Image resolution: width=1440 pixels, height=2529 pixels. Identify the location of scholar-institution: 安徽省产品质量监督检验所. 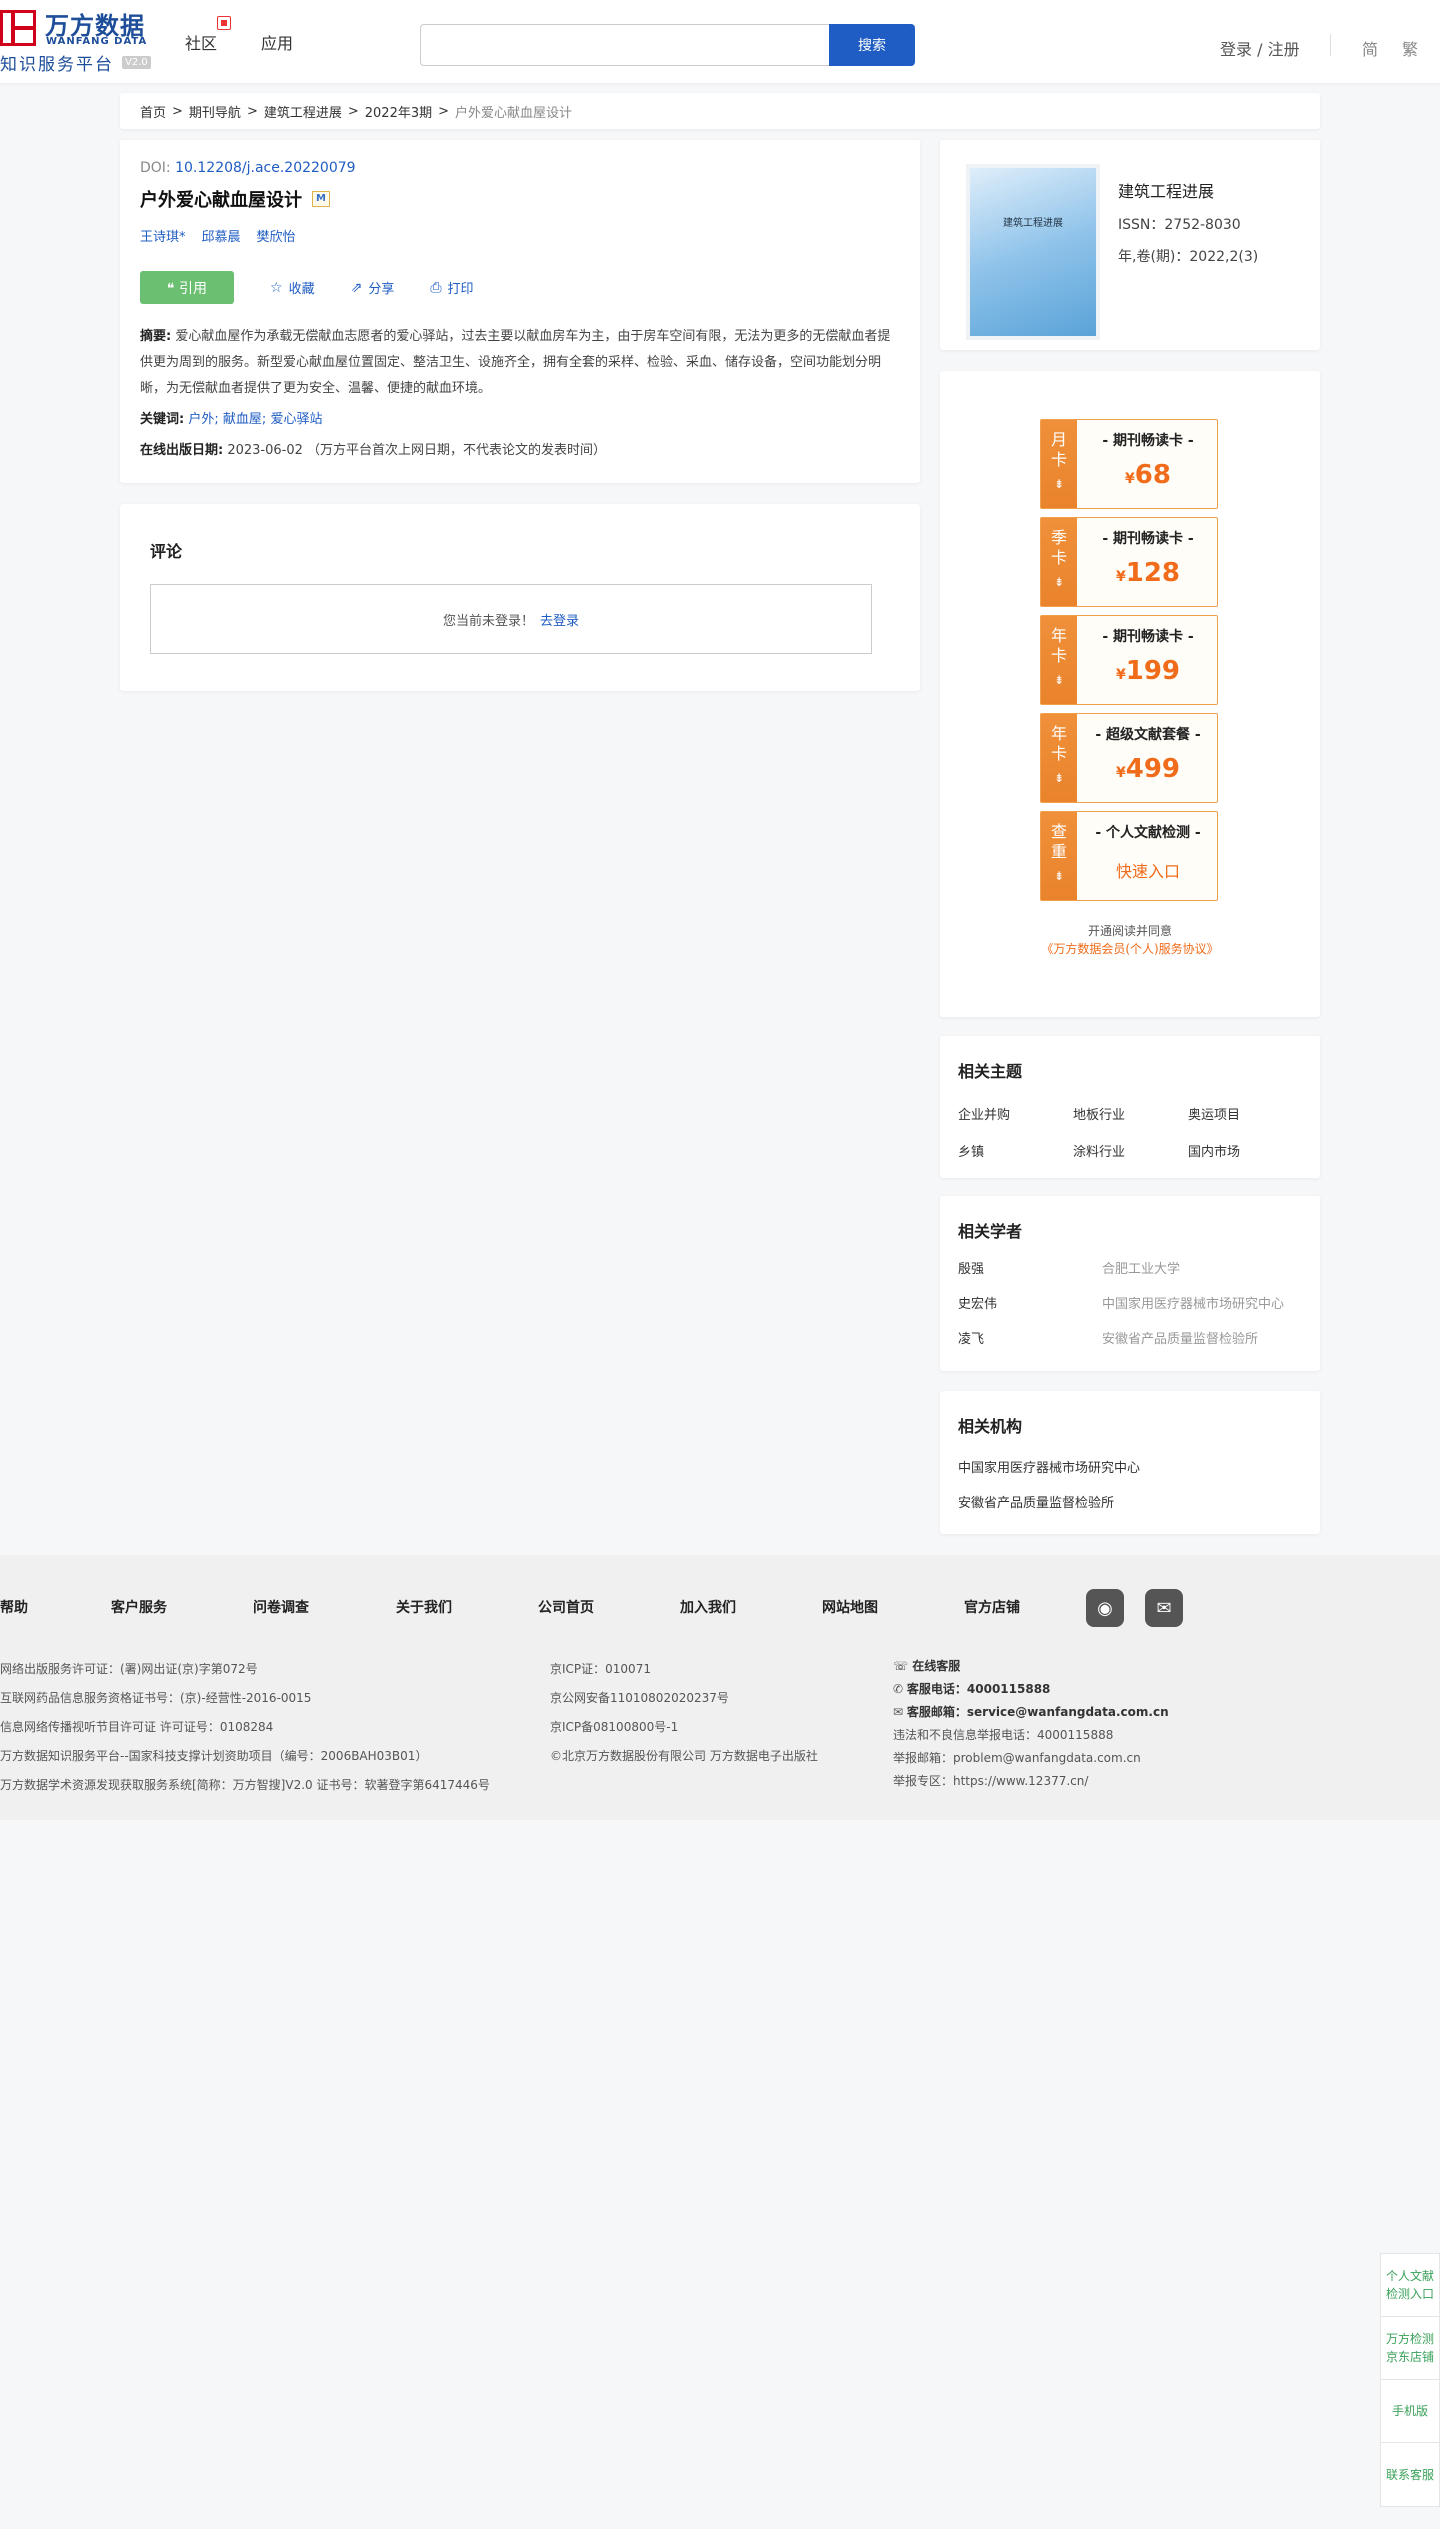
(1180, 1339).